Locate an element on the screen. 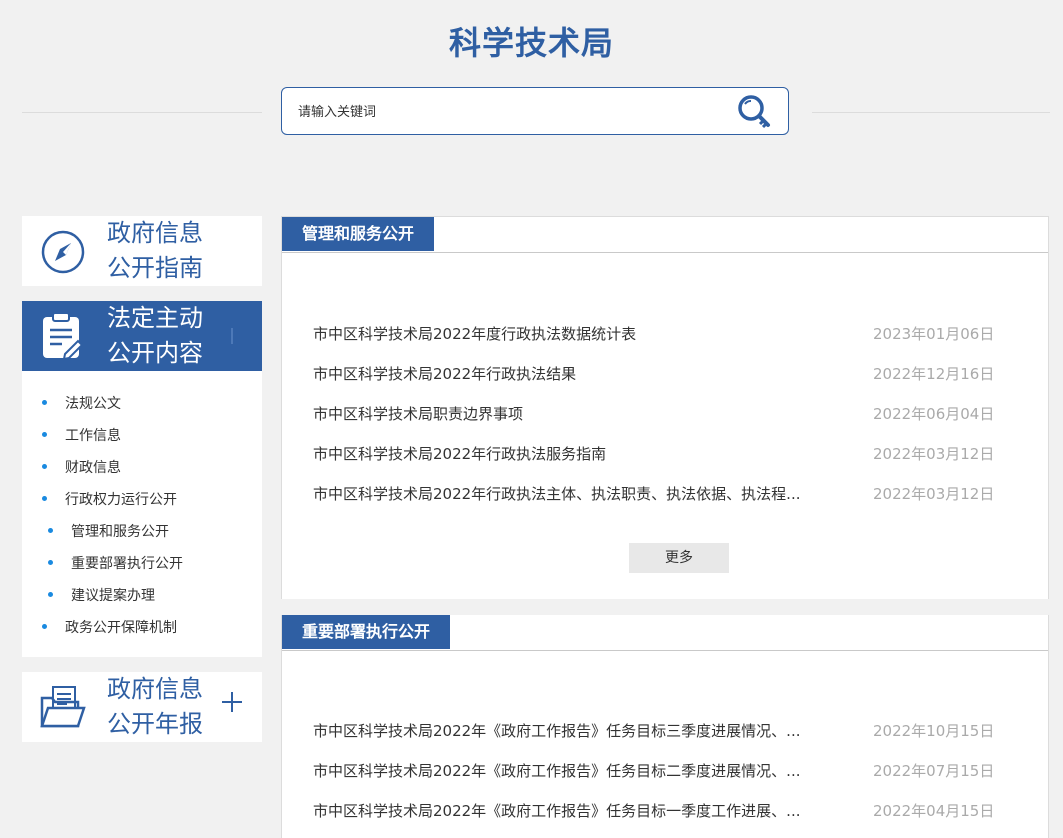 The image size is (1063, 838). sidebar-card-statutory: 法定主动 公开内容 is located at coordinates (142, 336).